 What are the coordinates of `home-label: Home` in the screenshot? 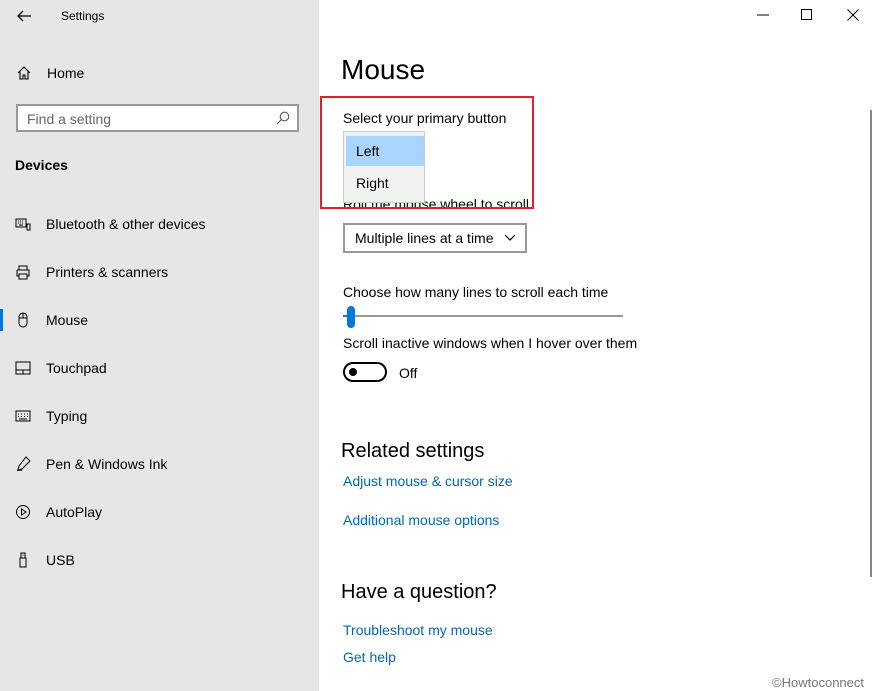 It's located at (66, 73).